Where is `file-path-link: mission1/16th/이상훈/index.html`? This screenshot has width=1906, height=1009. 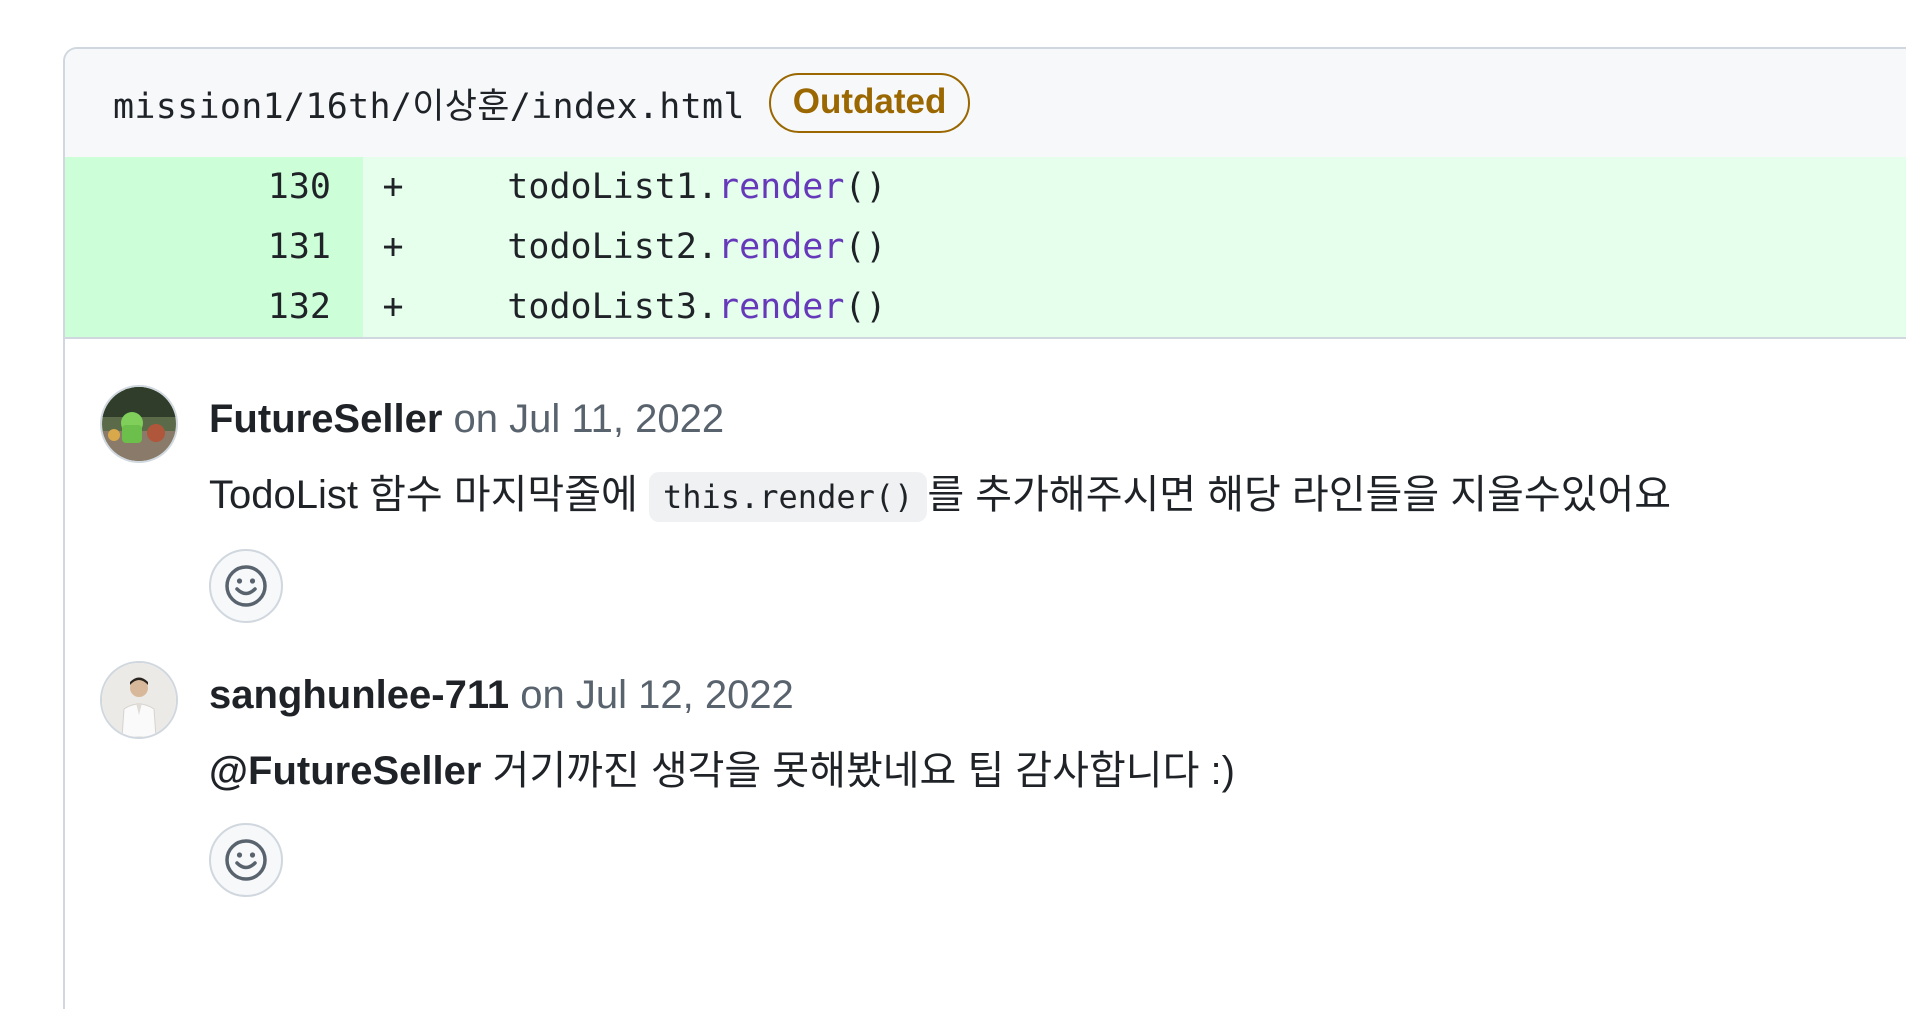
file-path-link: mission1/16th/이상훈/index.html is located at coordinates (429, 103).